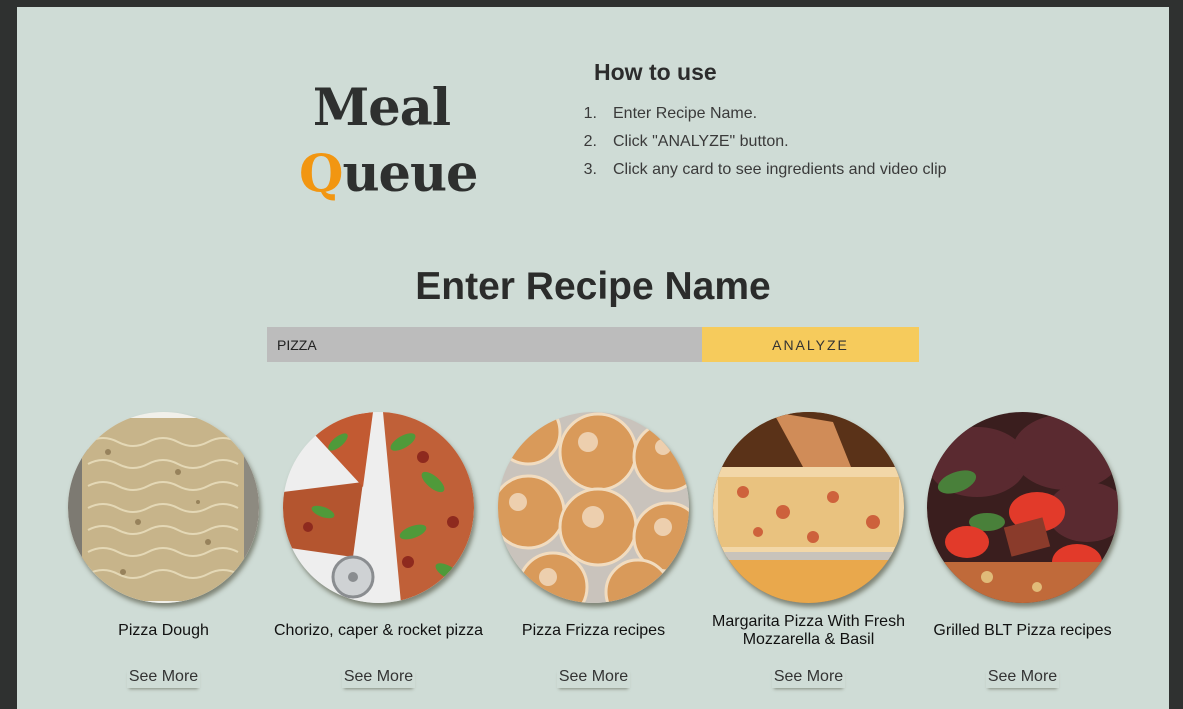  I want to click on recipe-card: Pizza Dough See More, so click(163, 548).